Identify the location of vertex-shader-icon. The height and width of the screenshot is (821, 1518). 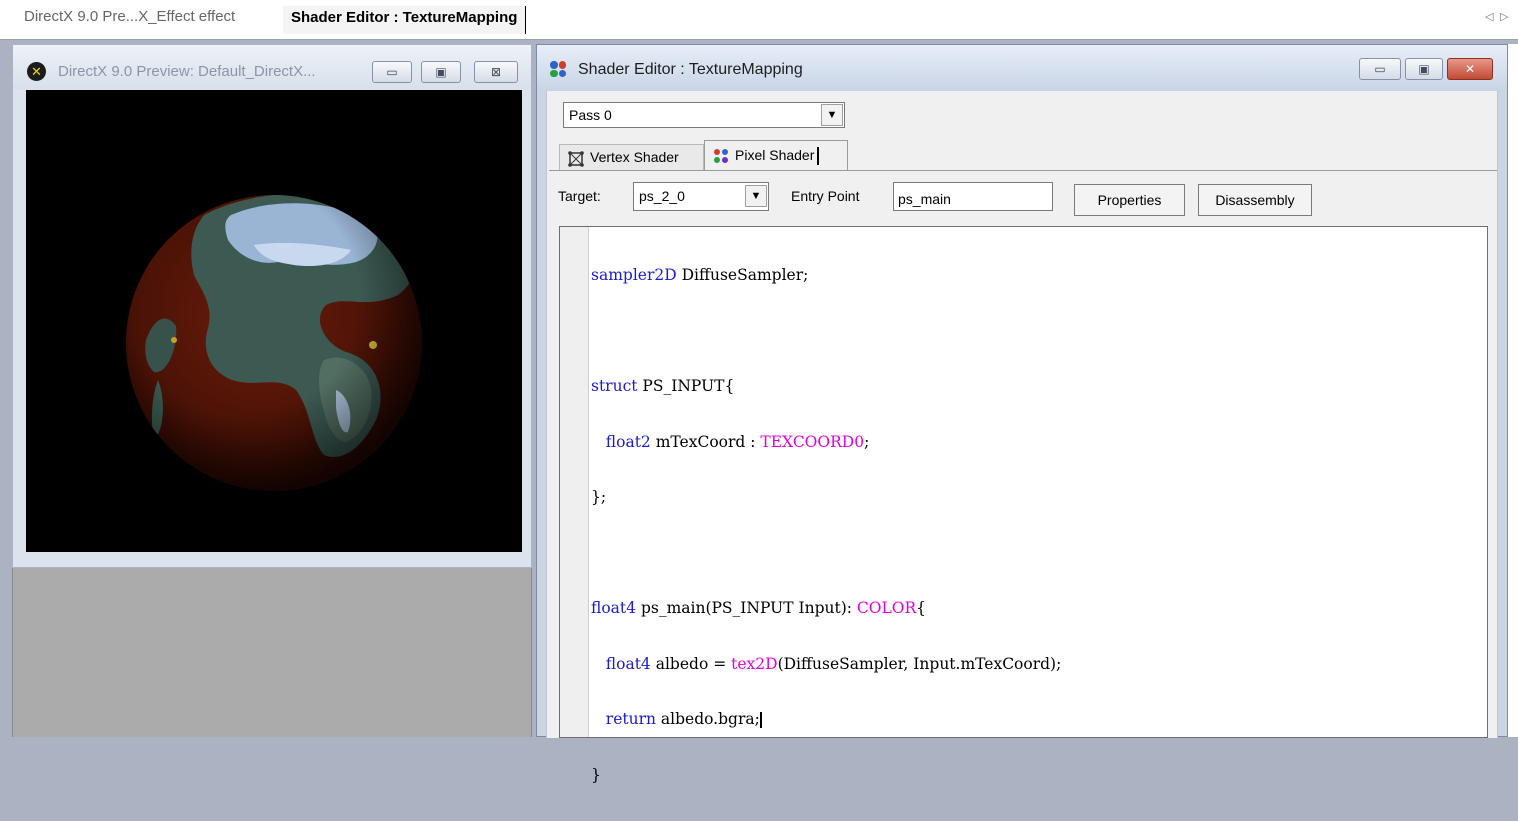
(576, 159).